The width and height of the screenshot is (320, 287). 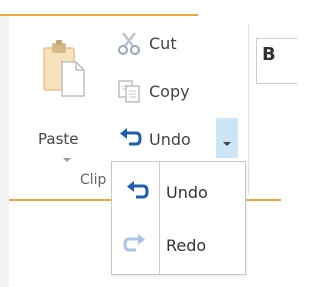 I want to click on copy-button: Copy, so click(x=152, y=91).